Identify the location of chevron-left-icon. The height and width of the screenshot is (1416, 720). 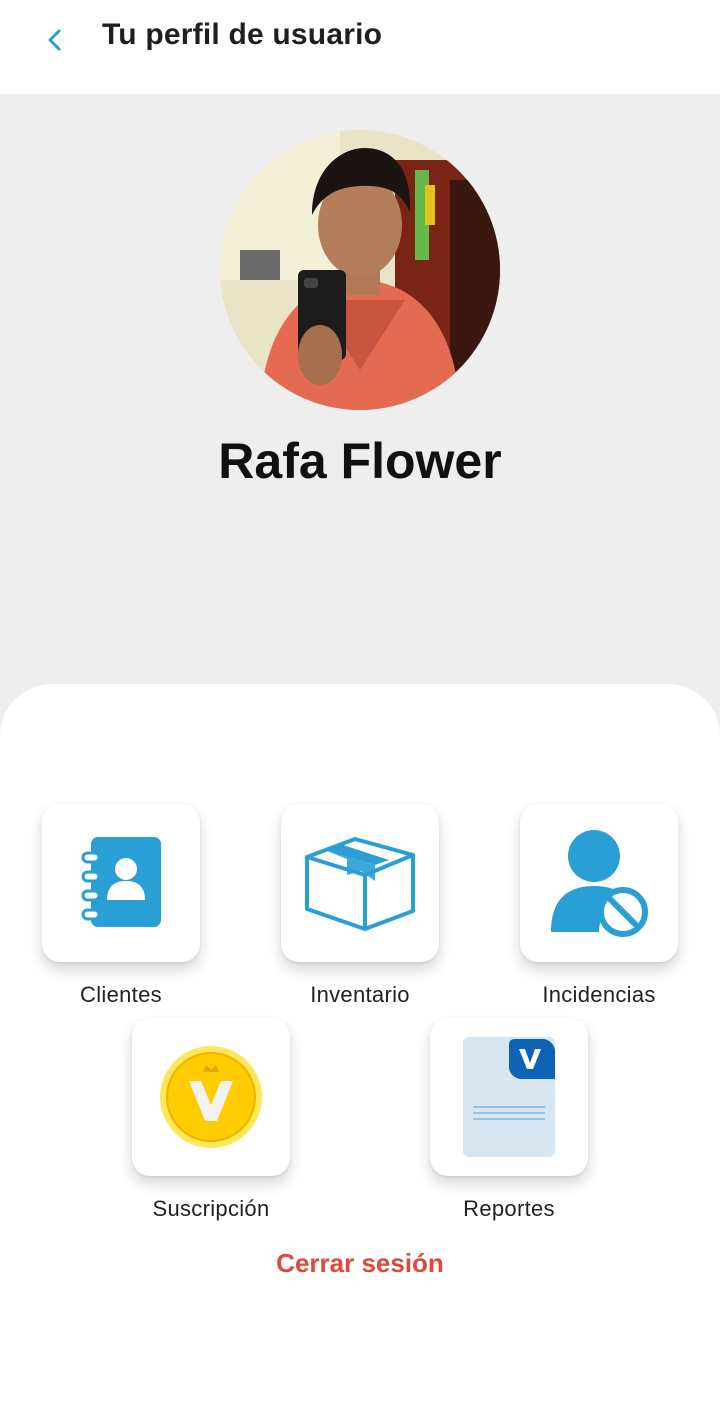
(54, 40).